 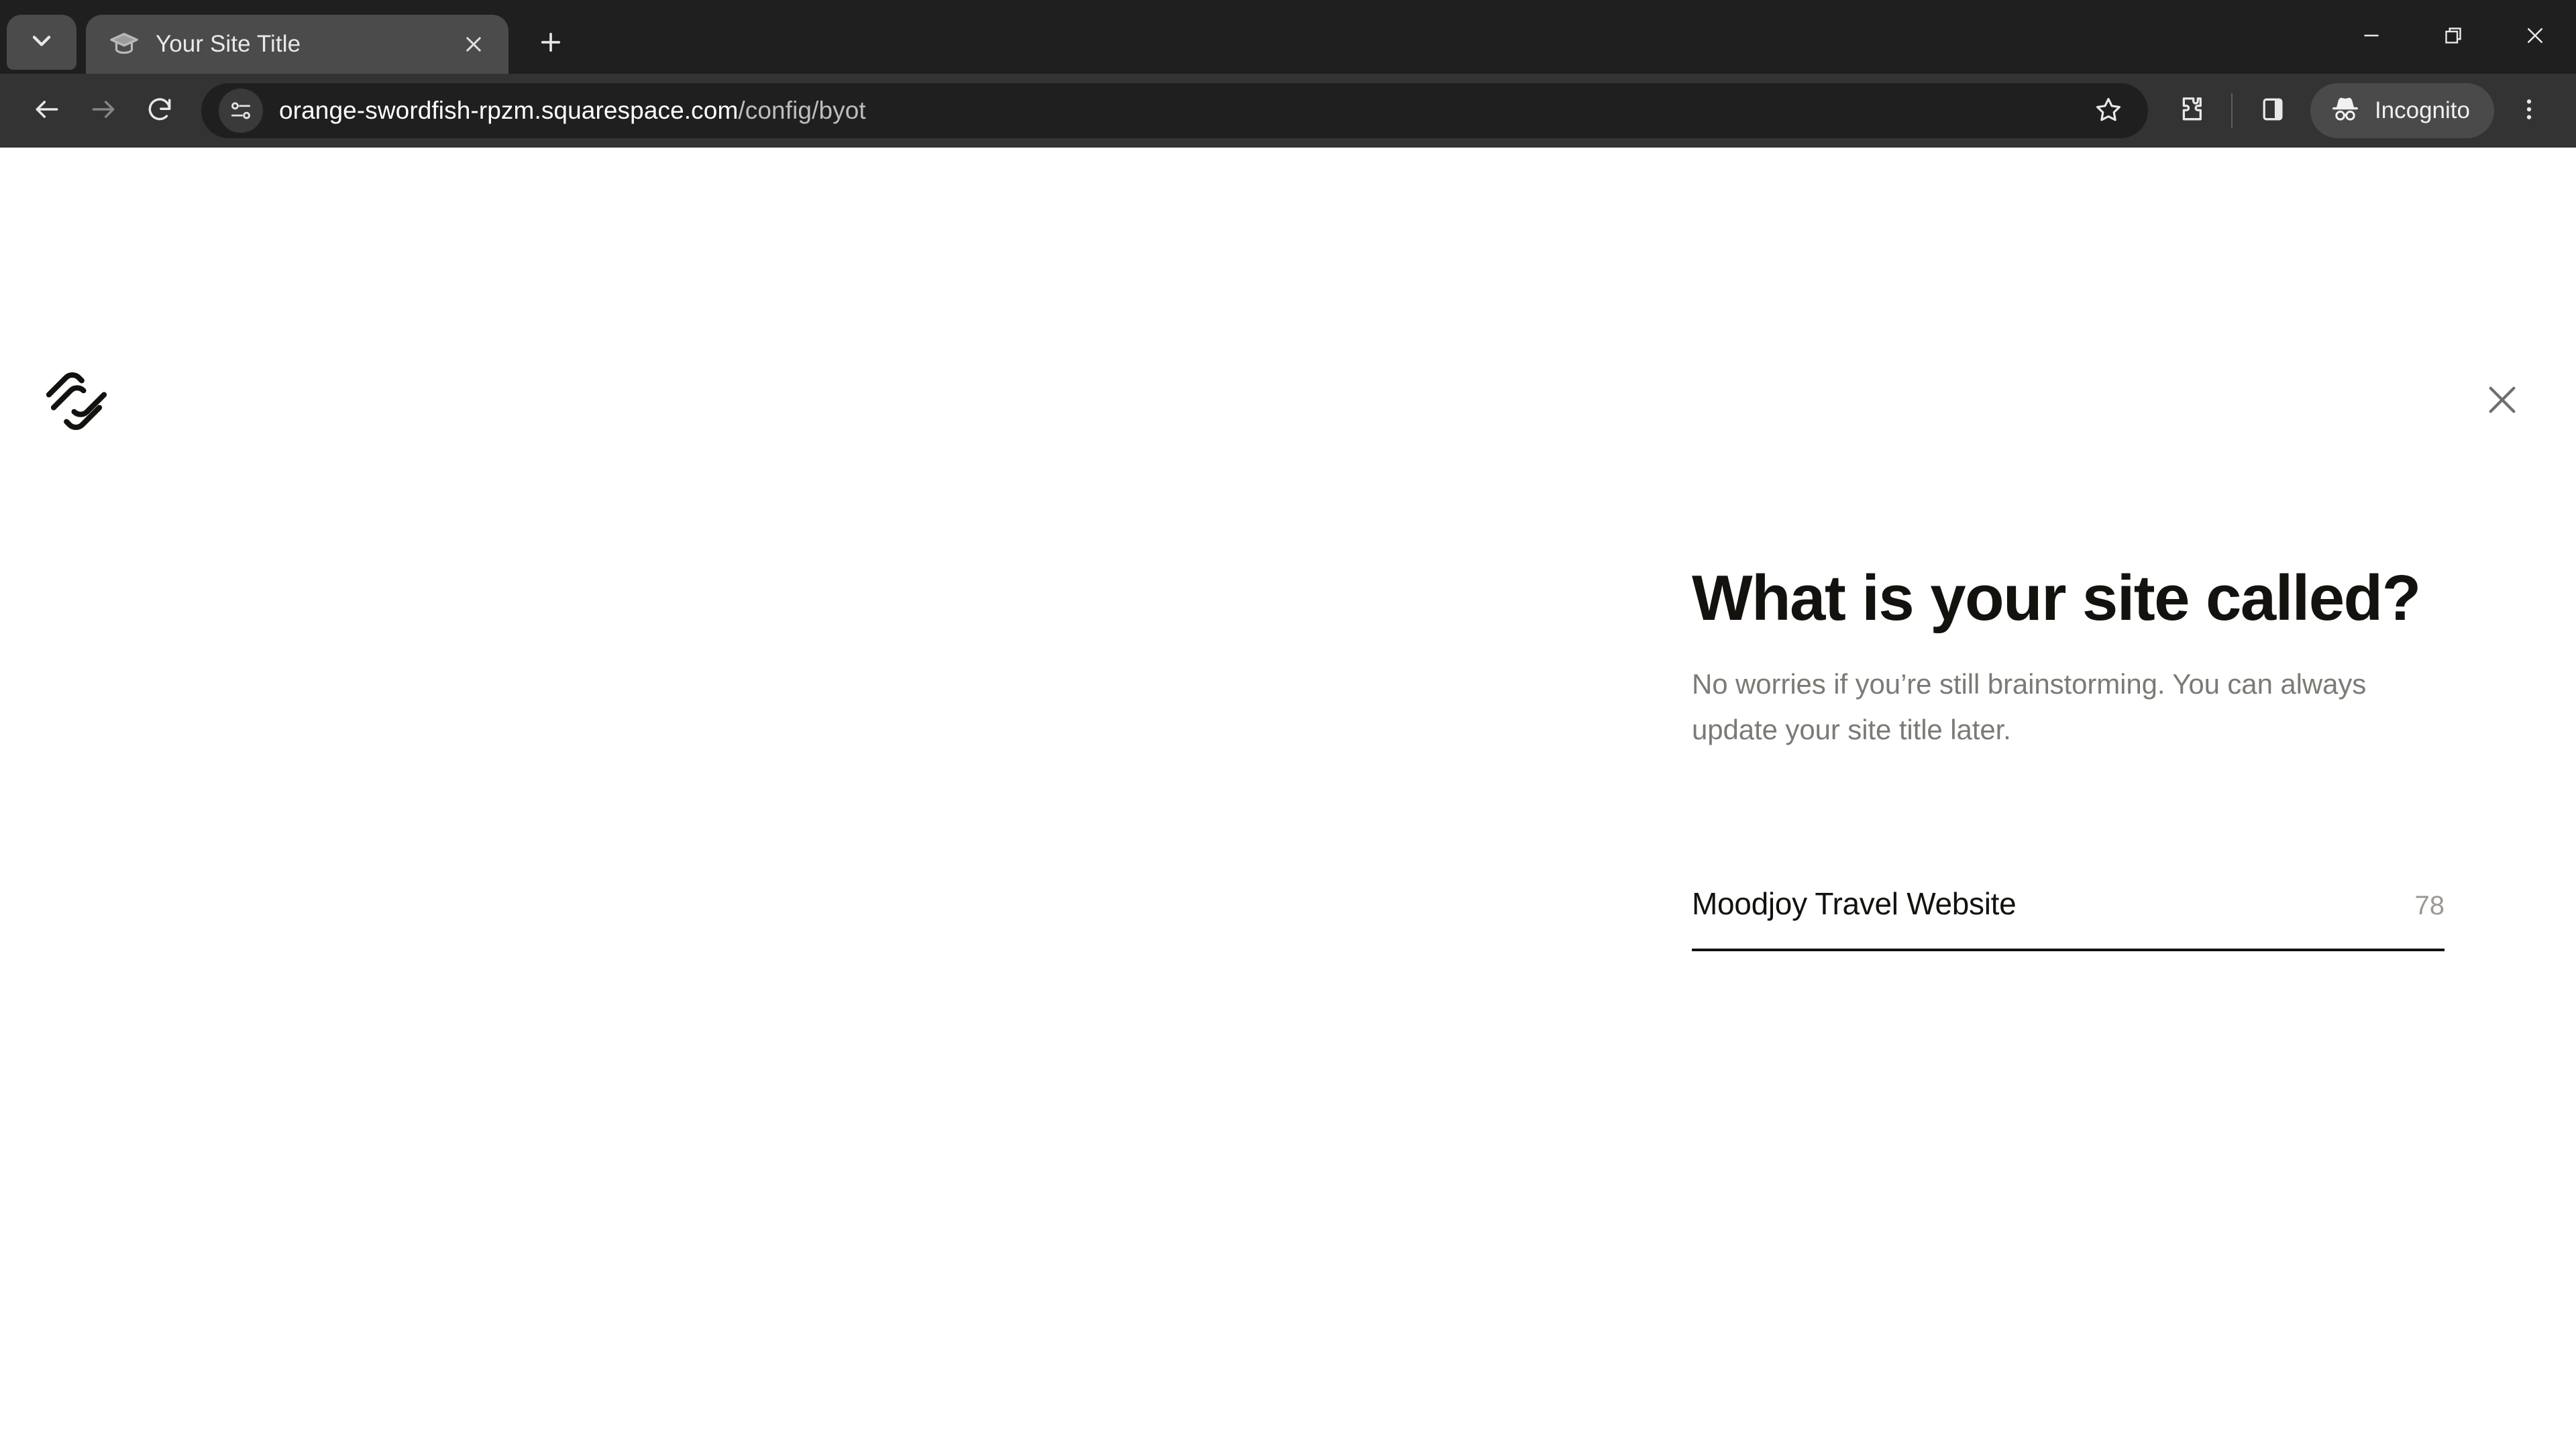 I want to click on squarespace-logo-icon, so click(x=76, y=401).